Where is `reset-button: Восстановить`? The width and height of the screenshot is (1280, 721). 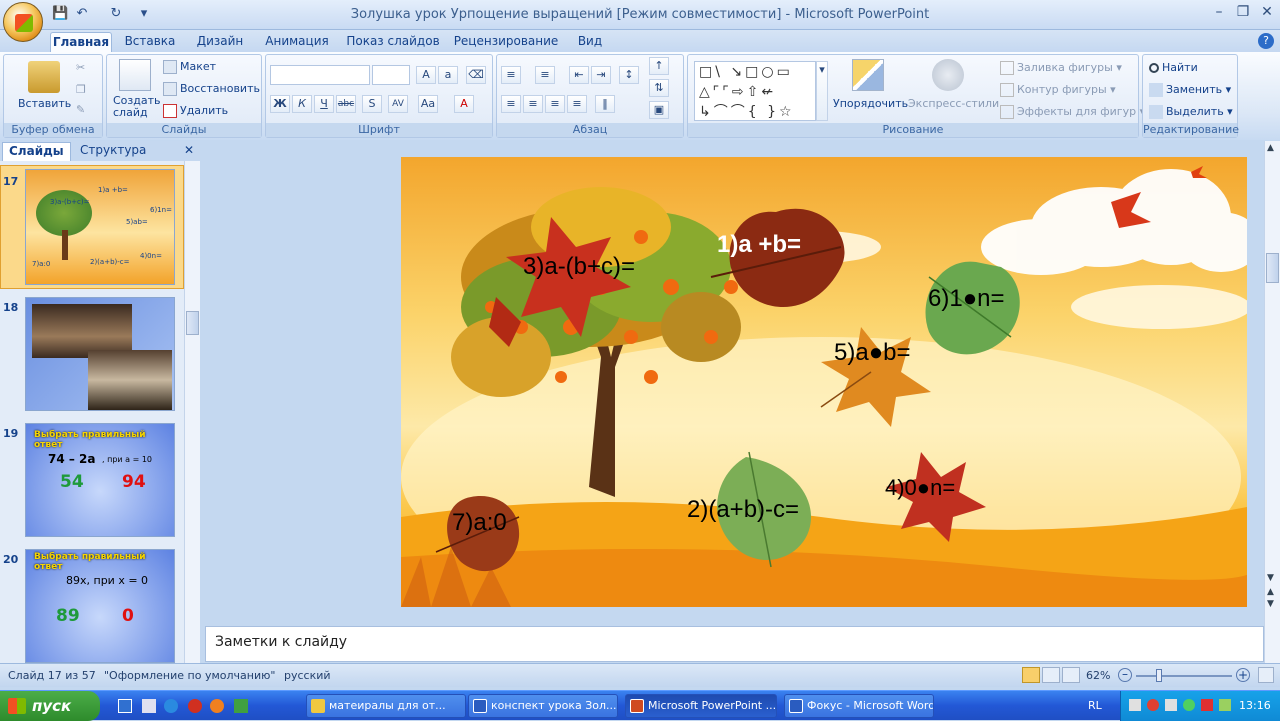 reset-button: Восстановить is located at coordinates (211, 89).